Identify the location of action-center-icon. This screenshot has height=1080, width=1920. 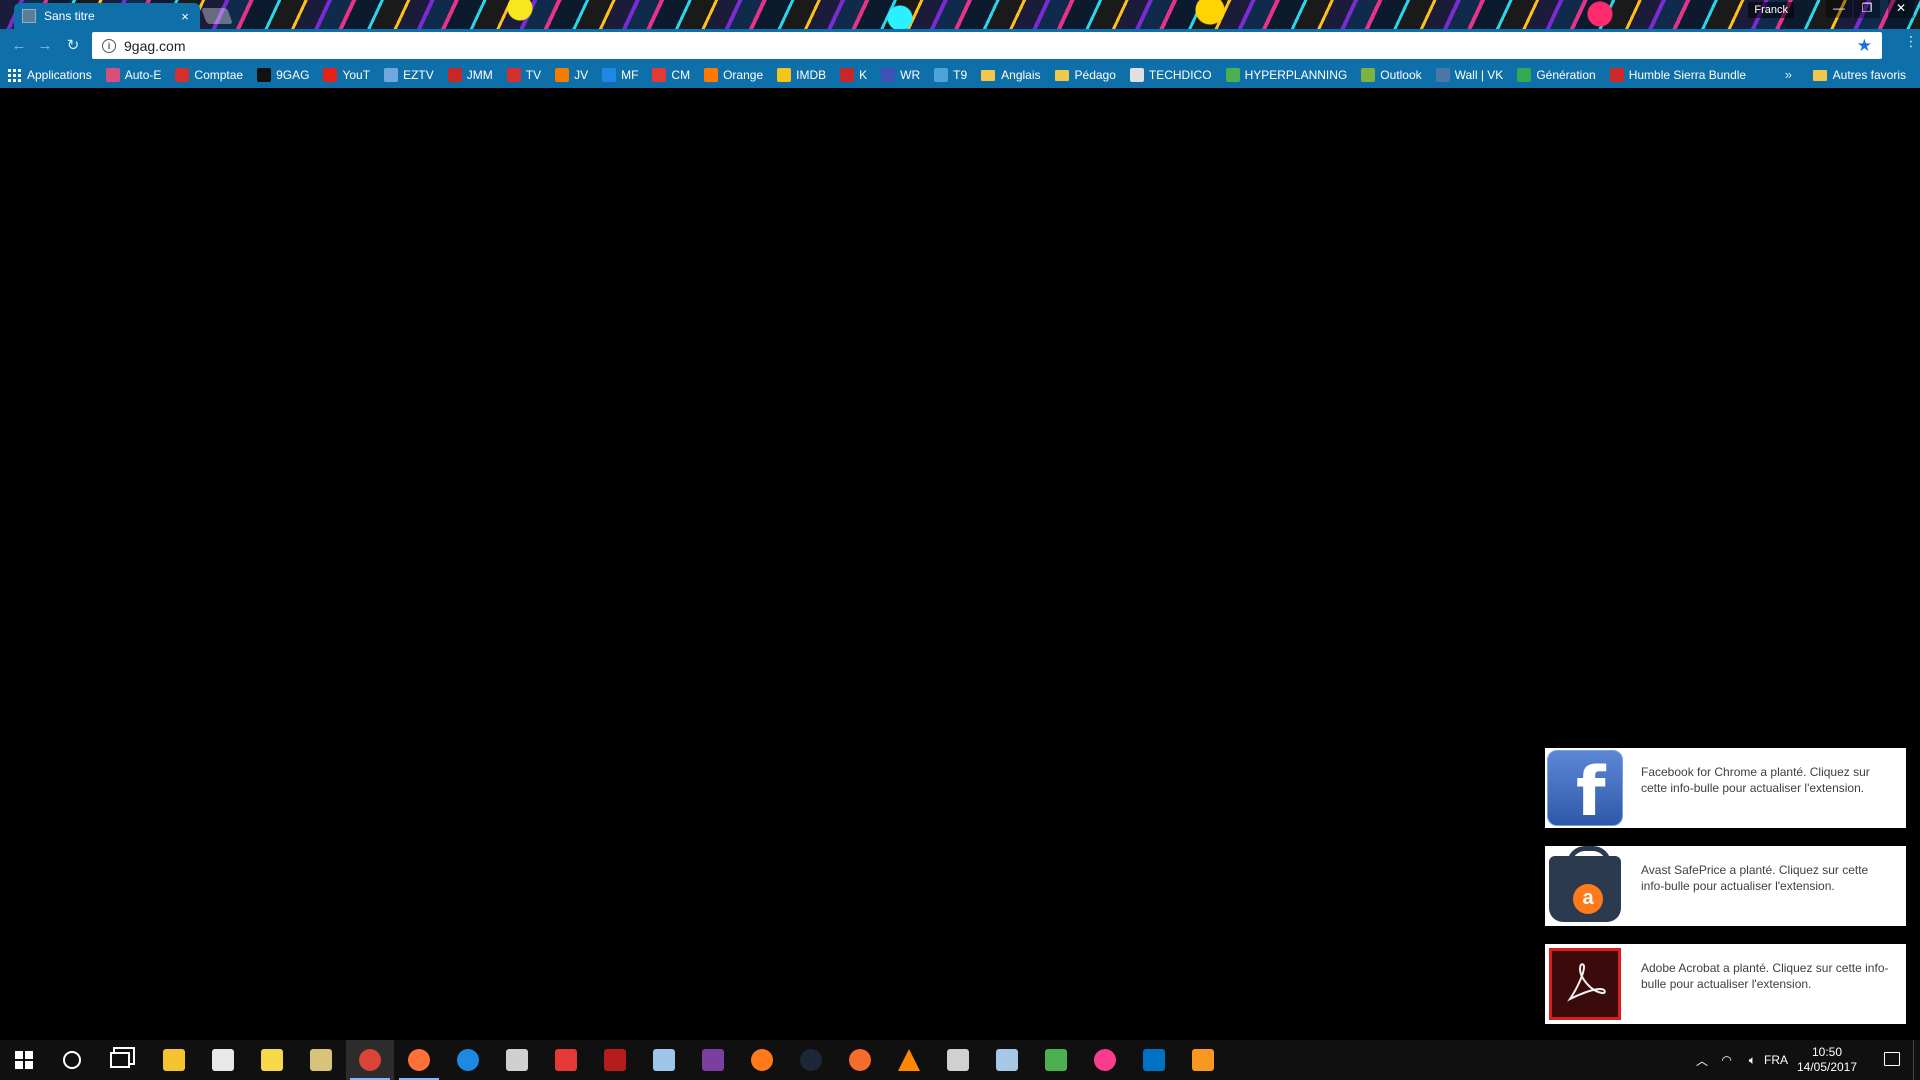
(1892, 1059).